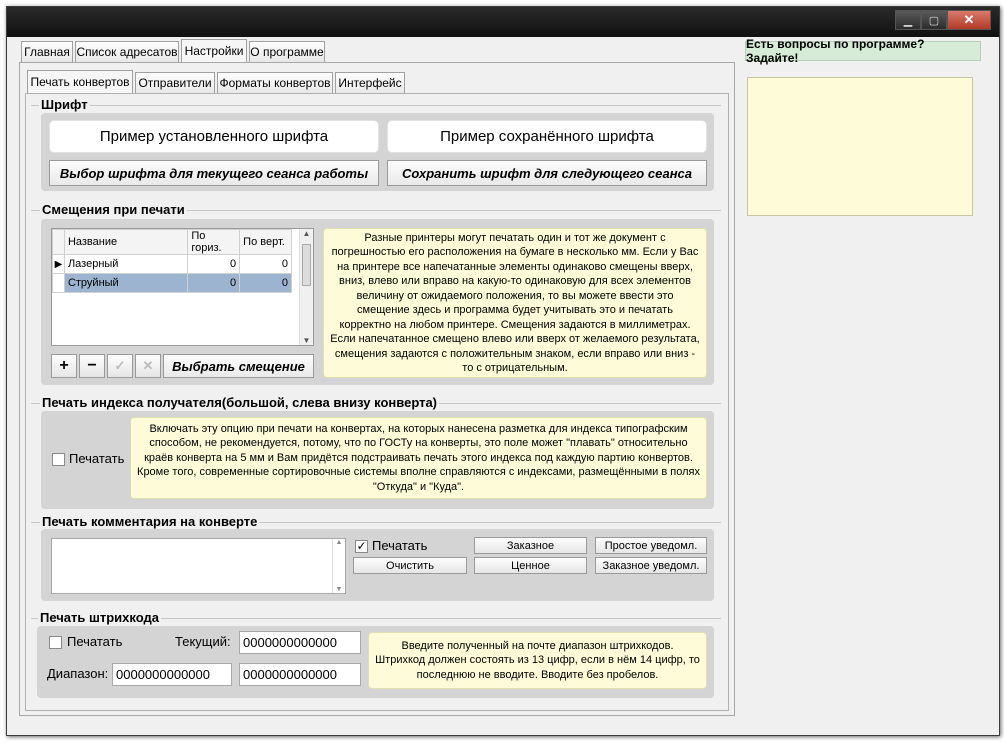  I want to click on column-header: Название, so click(126, 242).